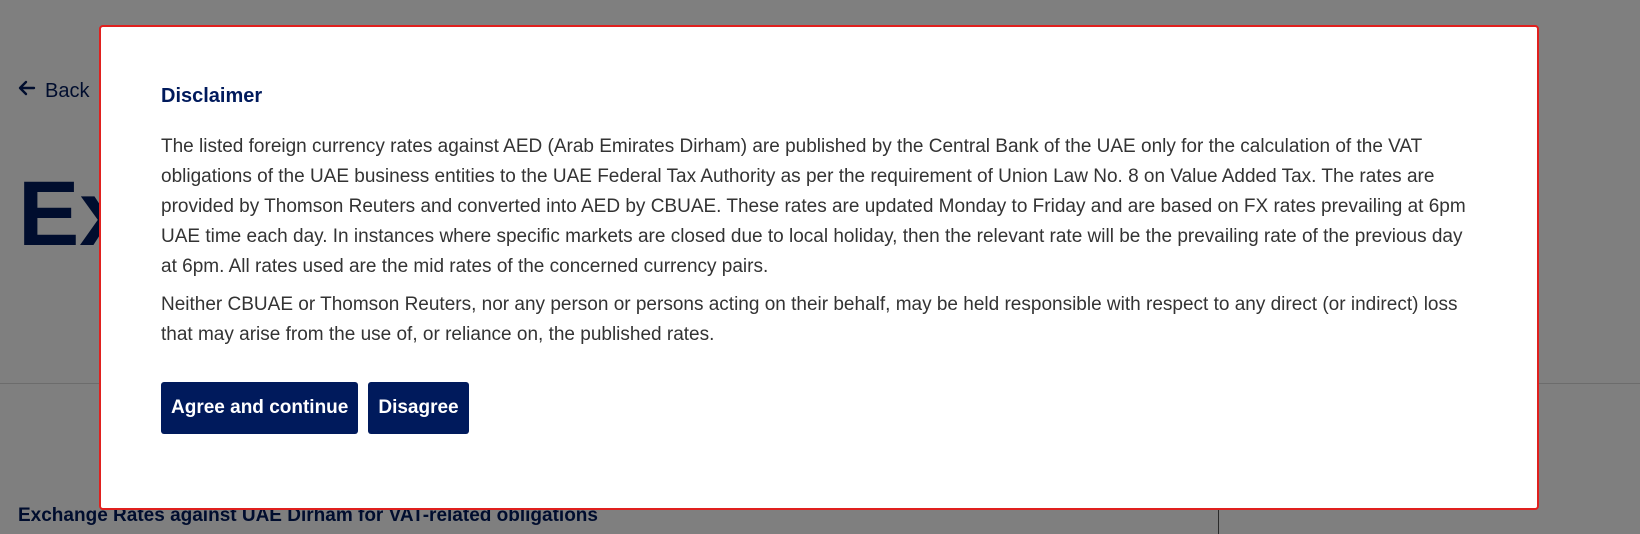 This screenshot has height=534, width=1640. What do you see at coordinates (418, 408) in the screenshot?
I see `disagree-button: Disagree` at bounding box center [418, 408].